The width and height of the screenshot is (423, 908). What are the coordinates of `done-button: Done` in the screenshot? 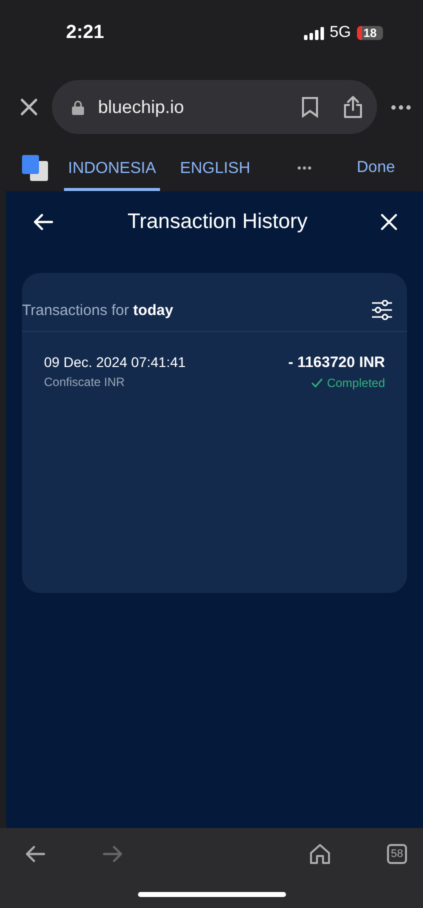 It's located at (375, 168).